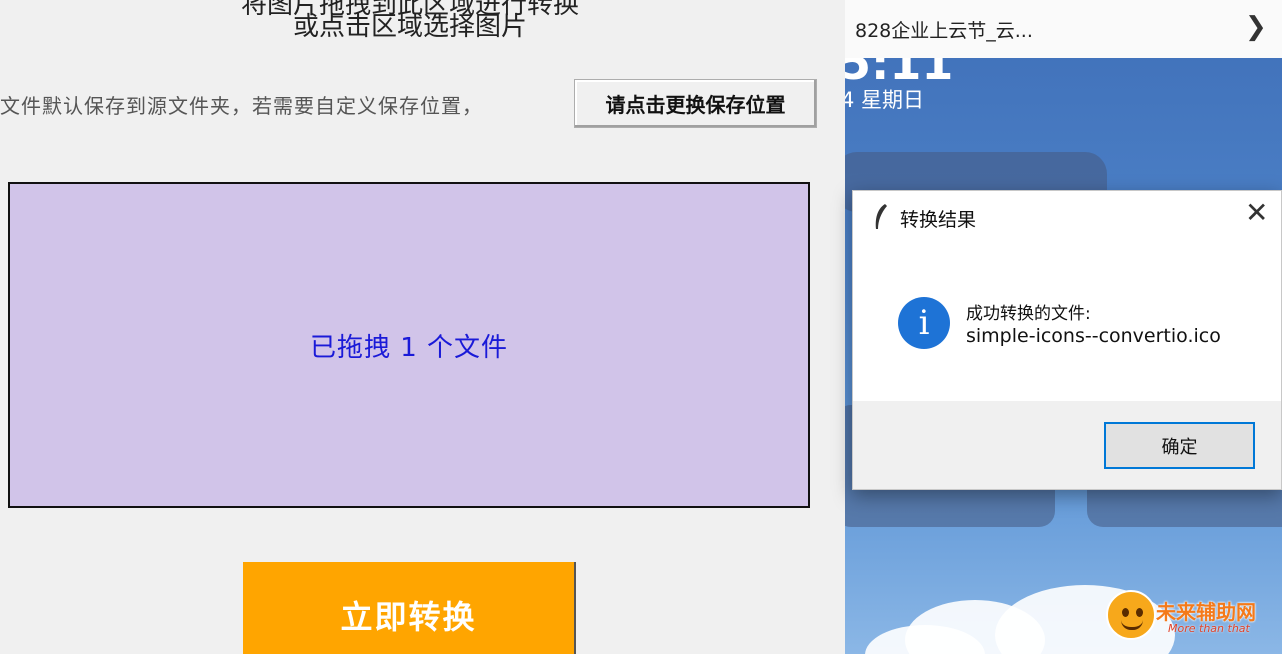 This screenshot has width=1282, height=654. What do you see at coordinates (409, 27) in the screenshot?
I see `drag-hint-line2: 或点击区域选择图片` at bounding box center [409, 27].